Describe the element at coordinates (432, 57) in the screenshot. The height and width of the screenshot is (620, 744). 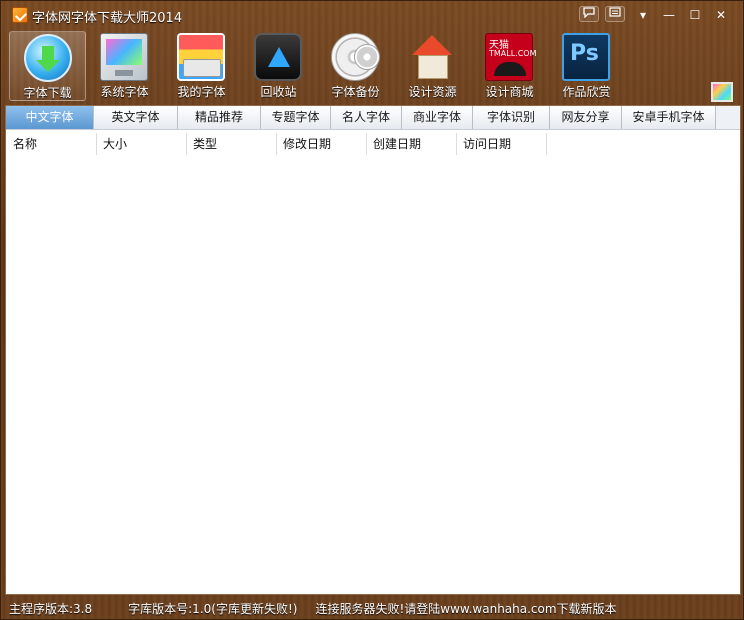
I see `house-icon` at that location.